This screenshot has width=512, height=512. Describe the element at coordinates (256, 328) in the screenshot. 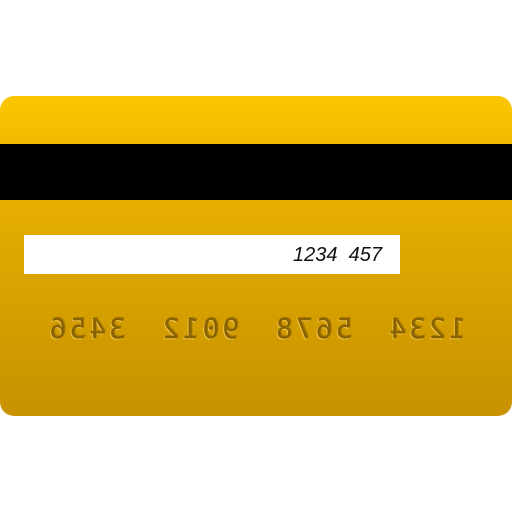

I see `embossed-card-number: 1234 5678 9012 3456` at that location.